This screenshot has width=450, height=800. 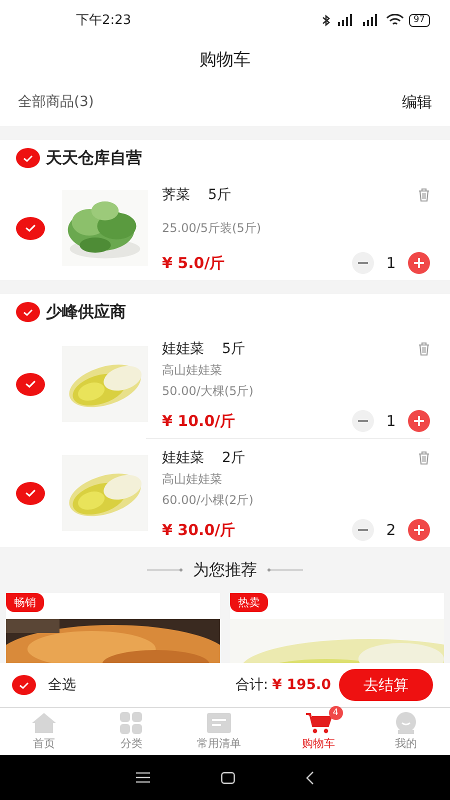 What do you see at coordinates (310, 777) in the screenshot?
I see `back-icon` at bounding box center [310, 777].